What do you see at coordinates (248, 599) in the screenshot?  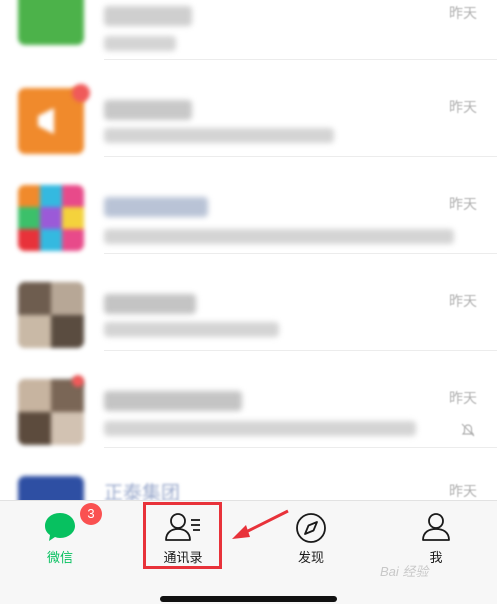 I see `home-indicator` at bounding box center [248, 599].